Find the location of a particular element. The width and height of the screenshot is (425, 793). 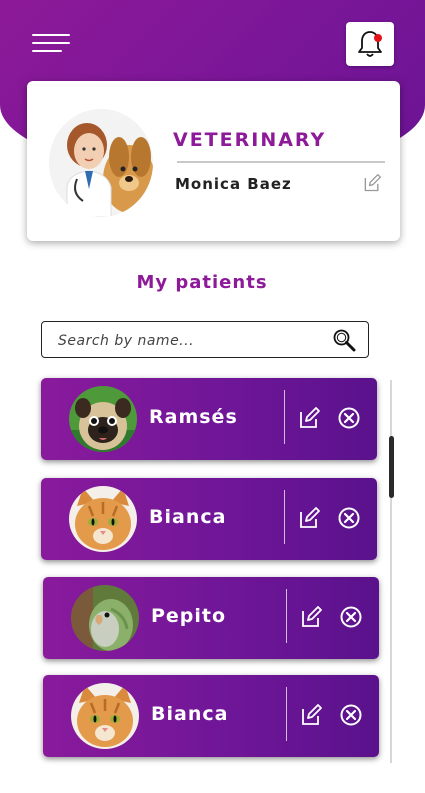

search-icon is located at coordinates (344, 340).